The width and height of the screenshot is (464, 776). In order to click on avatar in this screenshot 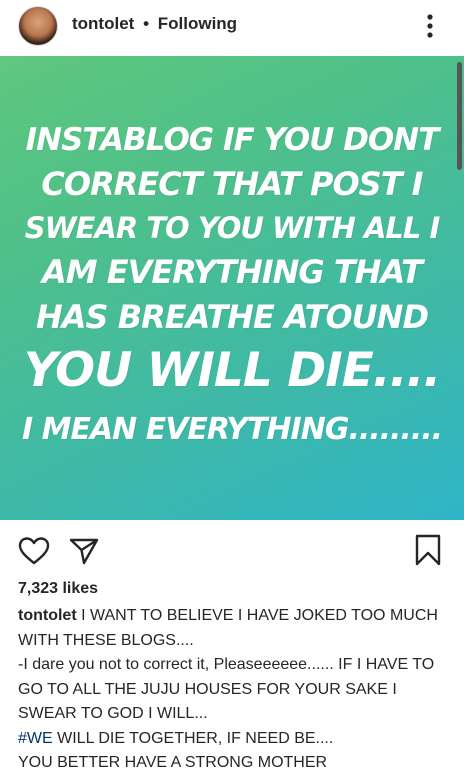, I will do `click(38, 26)`.